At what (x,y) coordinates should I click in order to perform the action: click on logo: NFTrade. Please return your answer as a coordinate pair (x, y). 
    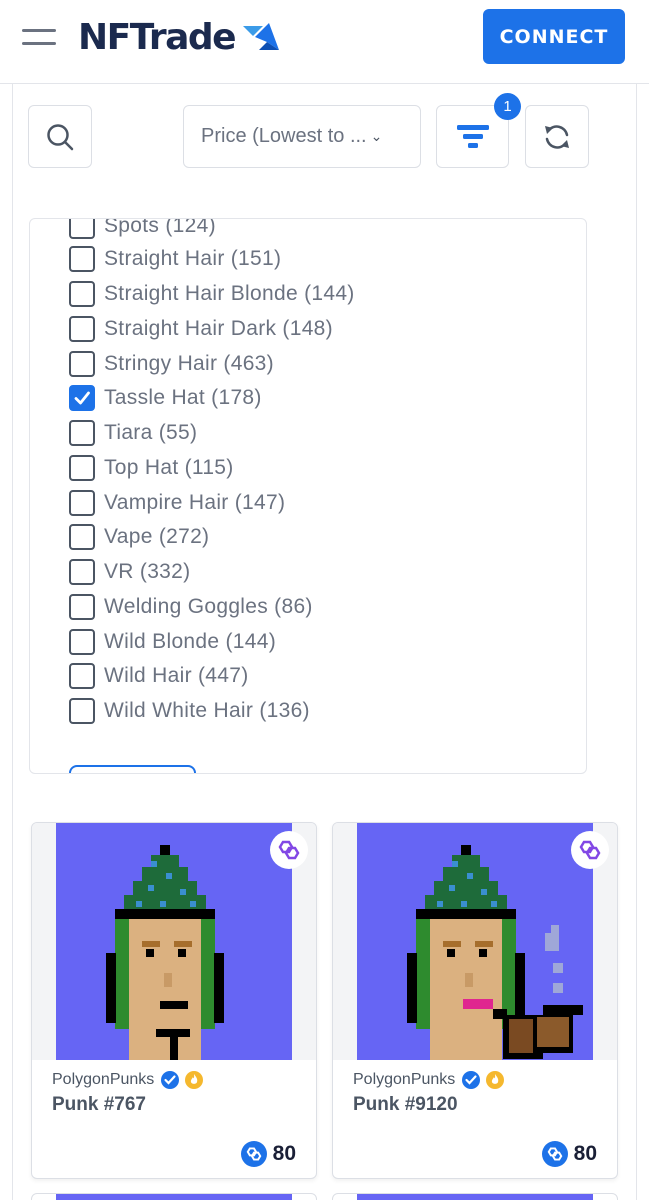
    Looking at the image, I should click on (179, 37).